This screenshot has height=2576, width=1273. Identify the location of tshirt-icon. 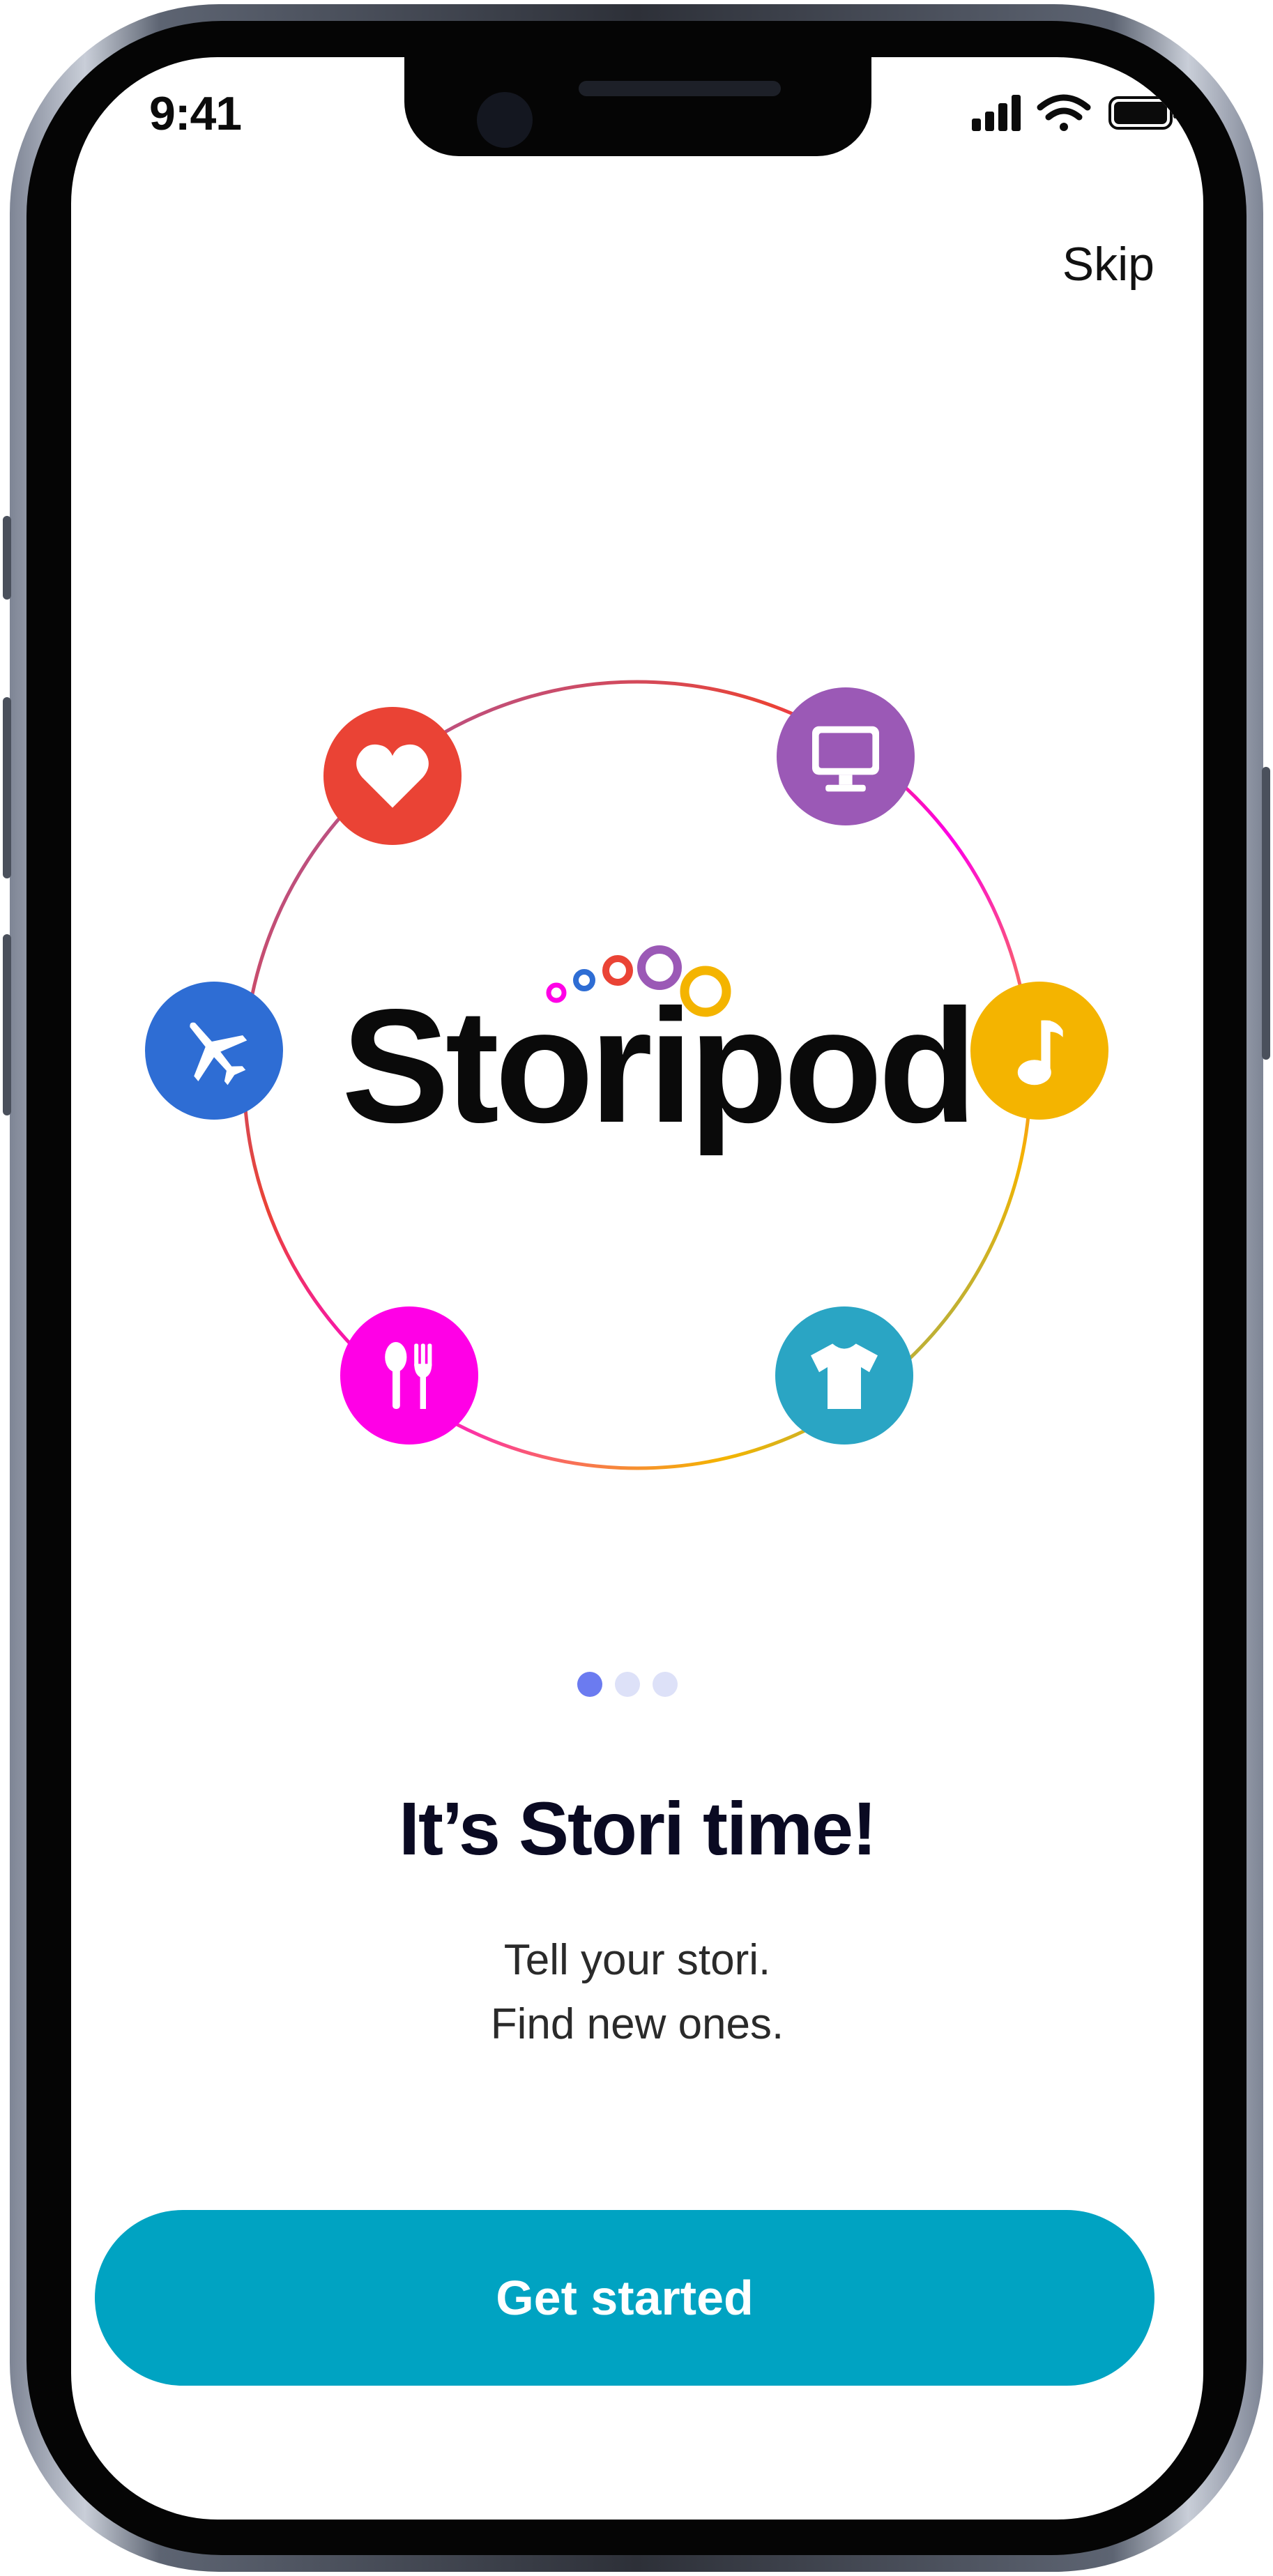
(844, 1376).